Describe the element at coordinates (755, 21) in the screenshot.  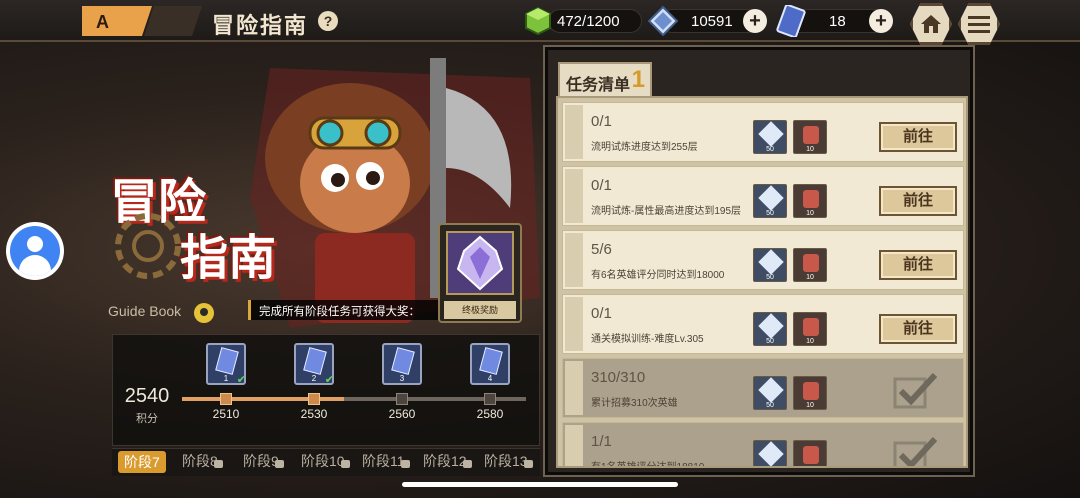
I see `add-diamond-button: +` at that location.